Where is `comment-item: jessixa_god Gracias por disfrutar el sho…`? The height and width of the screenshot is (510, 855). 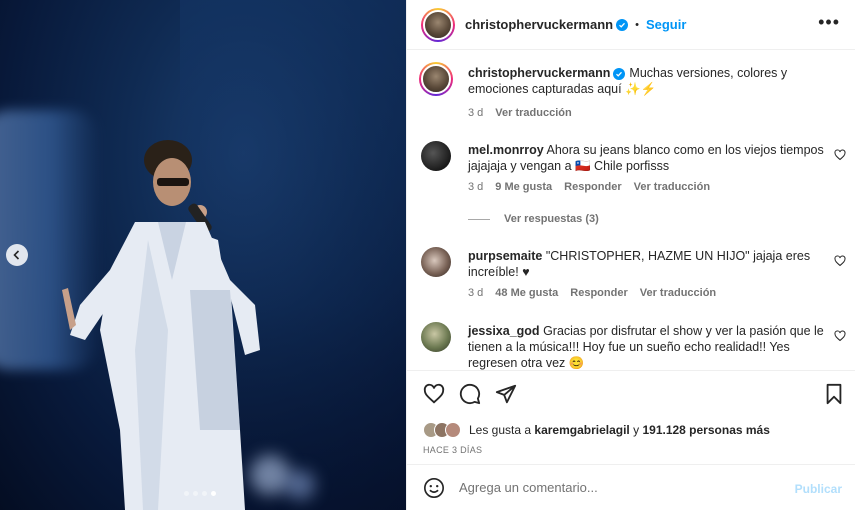
comment-item: jessixa_god Gracias por disfrutar el sho… is located at coordinates (633, 346).